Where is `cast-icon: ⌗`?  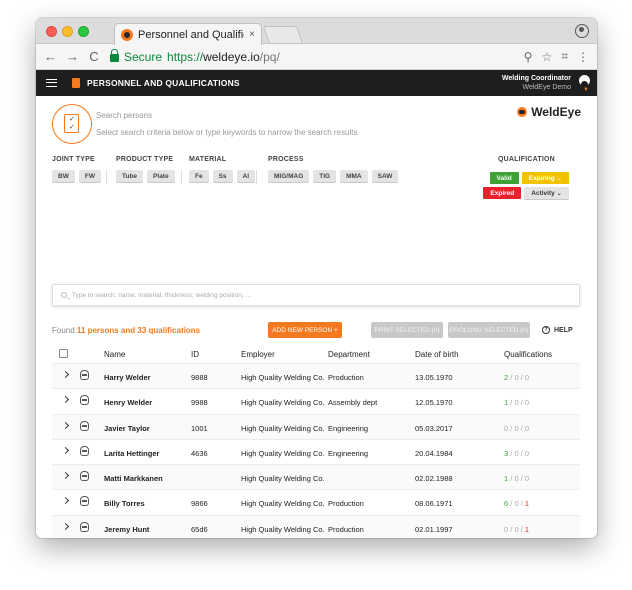 cast-icon: ⌗ is located at coordinates (564, 56).